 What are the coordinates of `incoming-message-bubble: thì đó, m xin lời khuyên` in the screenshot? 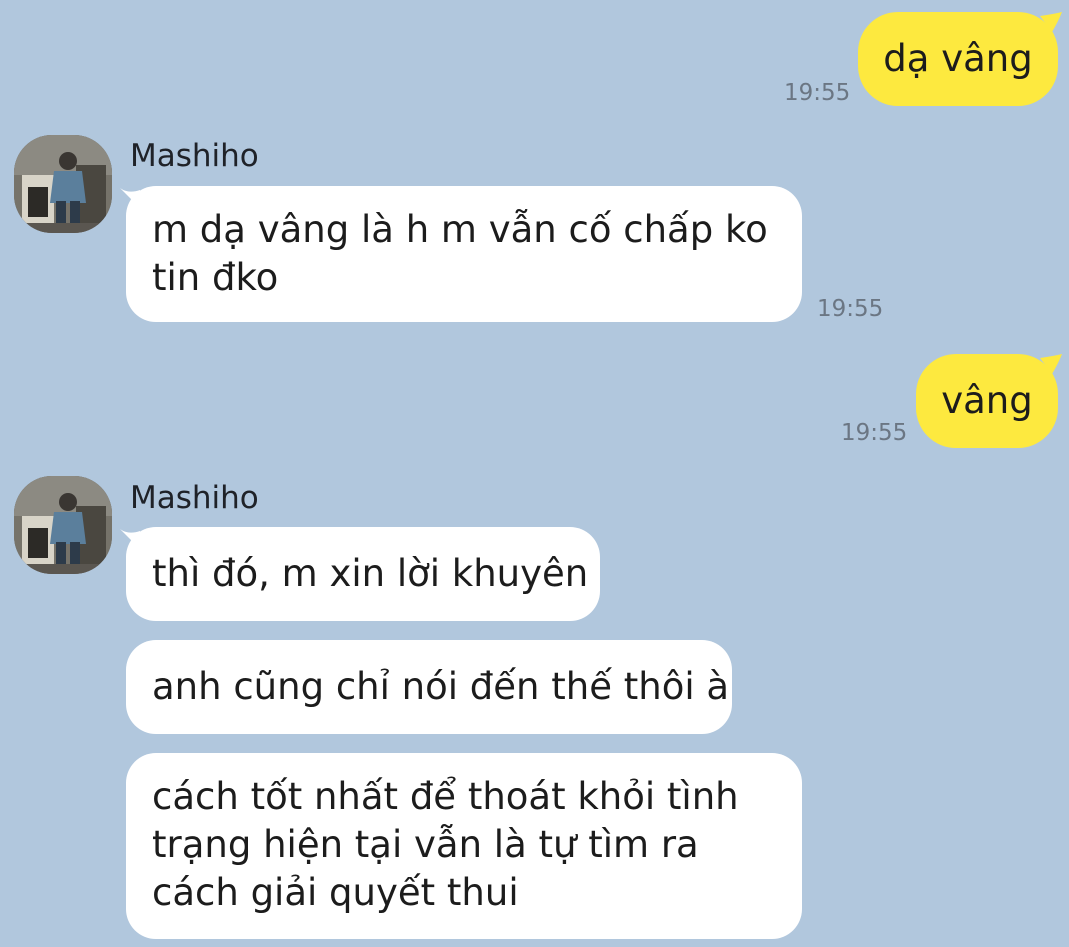 It's located at (363, 574).